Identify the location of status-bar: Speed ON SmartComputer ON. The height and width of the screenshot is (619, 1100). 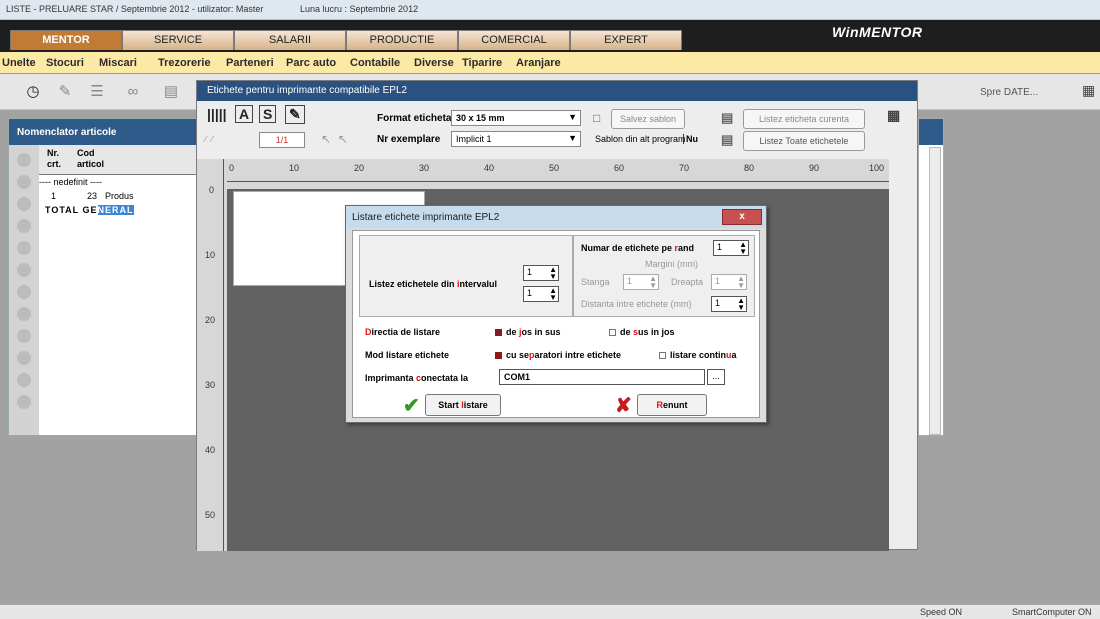
(550, 611).